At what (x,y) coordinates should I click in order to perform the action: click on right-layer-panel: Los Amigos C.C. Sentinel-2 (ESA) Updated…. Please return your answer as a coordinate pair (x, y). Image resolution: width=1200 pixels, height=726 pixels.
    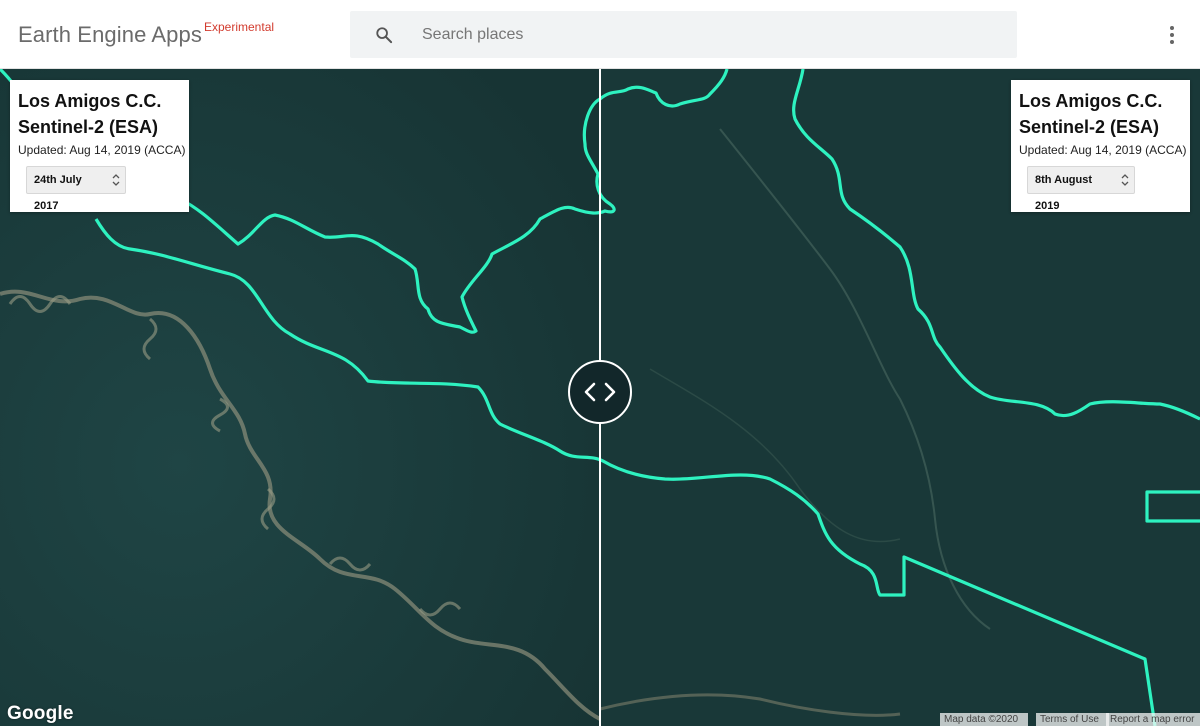
    Looking at the image, I should click on (1100, 146).